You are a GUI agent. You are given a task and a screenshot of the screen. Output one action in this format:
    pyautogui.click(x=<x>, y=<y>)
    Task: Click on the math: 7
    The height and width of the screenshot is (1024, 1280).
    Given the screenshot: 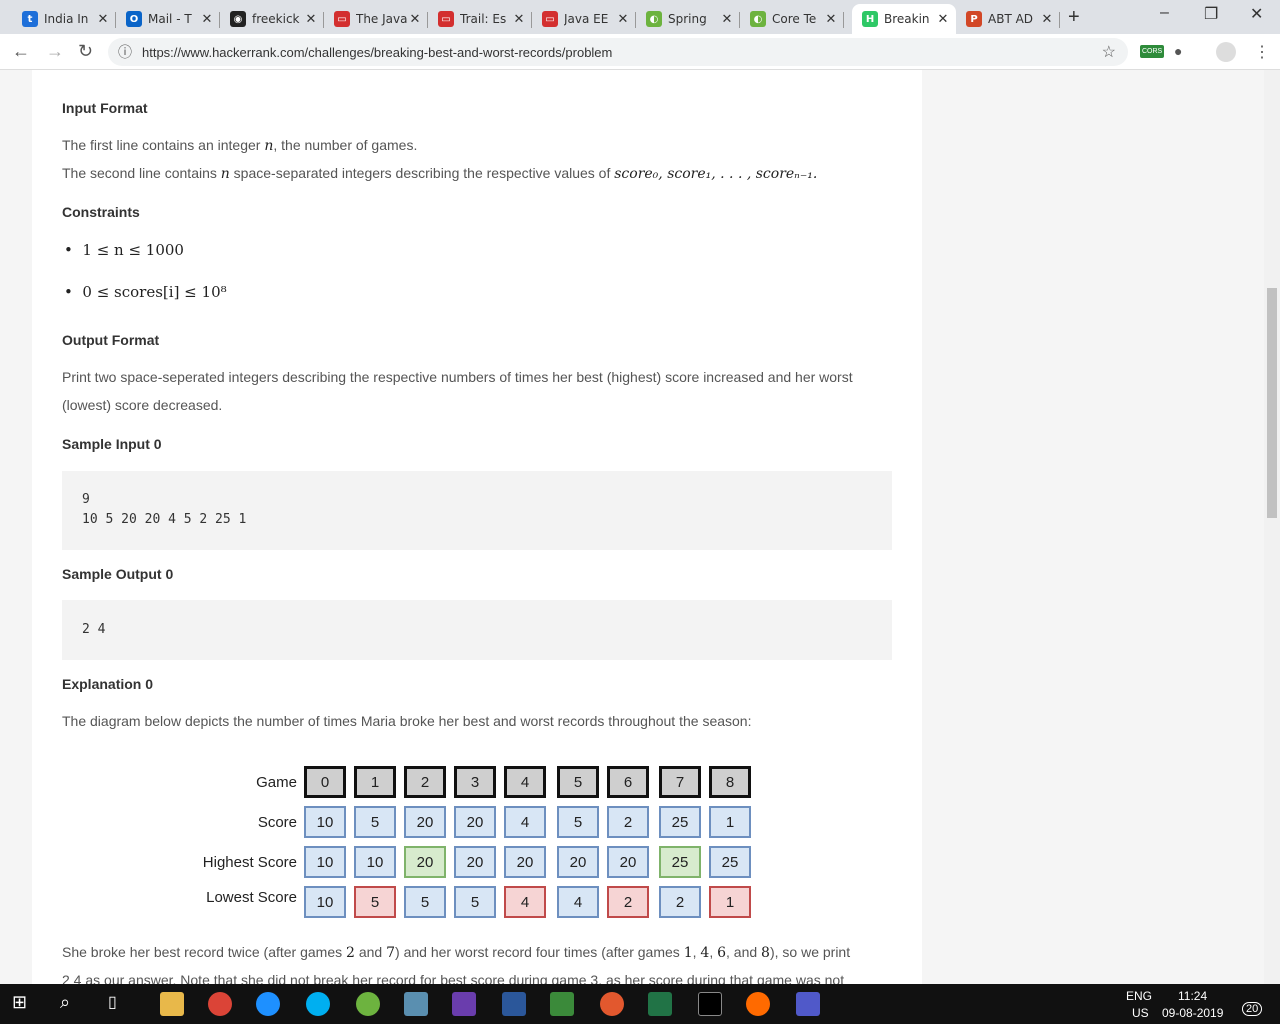 What is the action you would take?
    pyautogui.click(x=391, y=953)
    